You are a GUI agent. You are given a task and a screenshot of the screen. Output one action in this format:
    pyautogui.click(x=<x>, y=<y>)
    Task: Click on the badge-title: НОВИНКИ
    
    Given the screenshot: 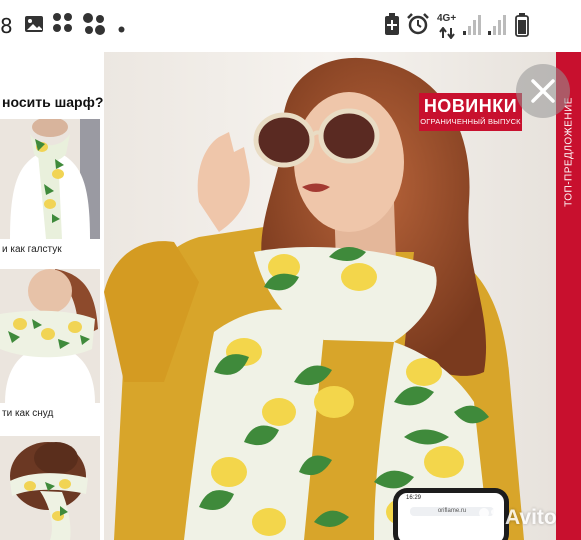 What is the action you would take?
    pyautogui.click(x=470, y=106)
    